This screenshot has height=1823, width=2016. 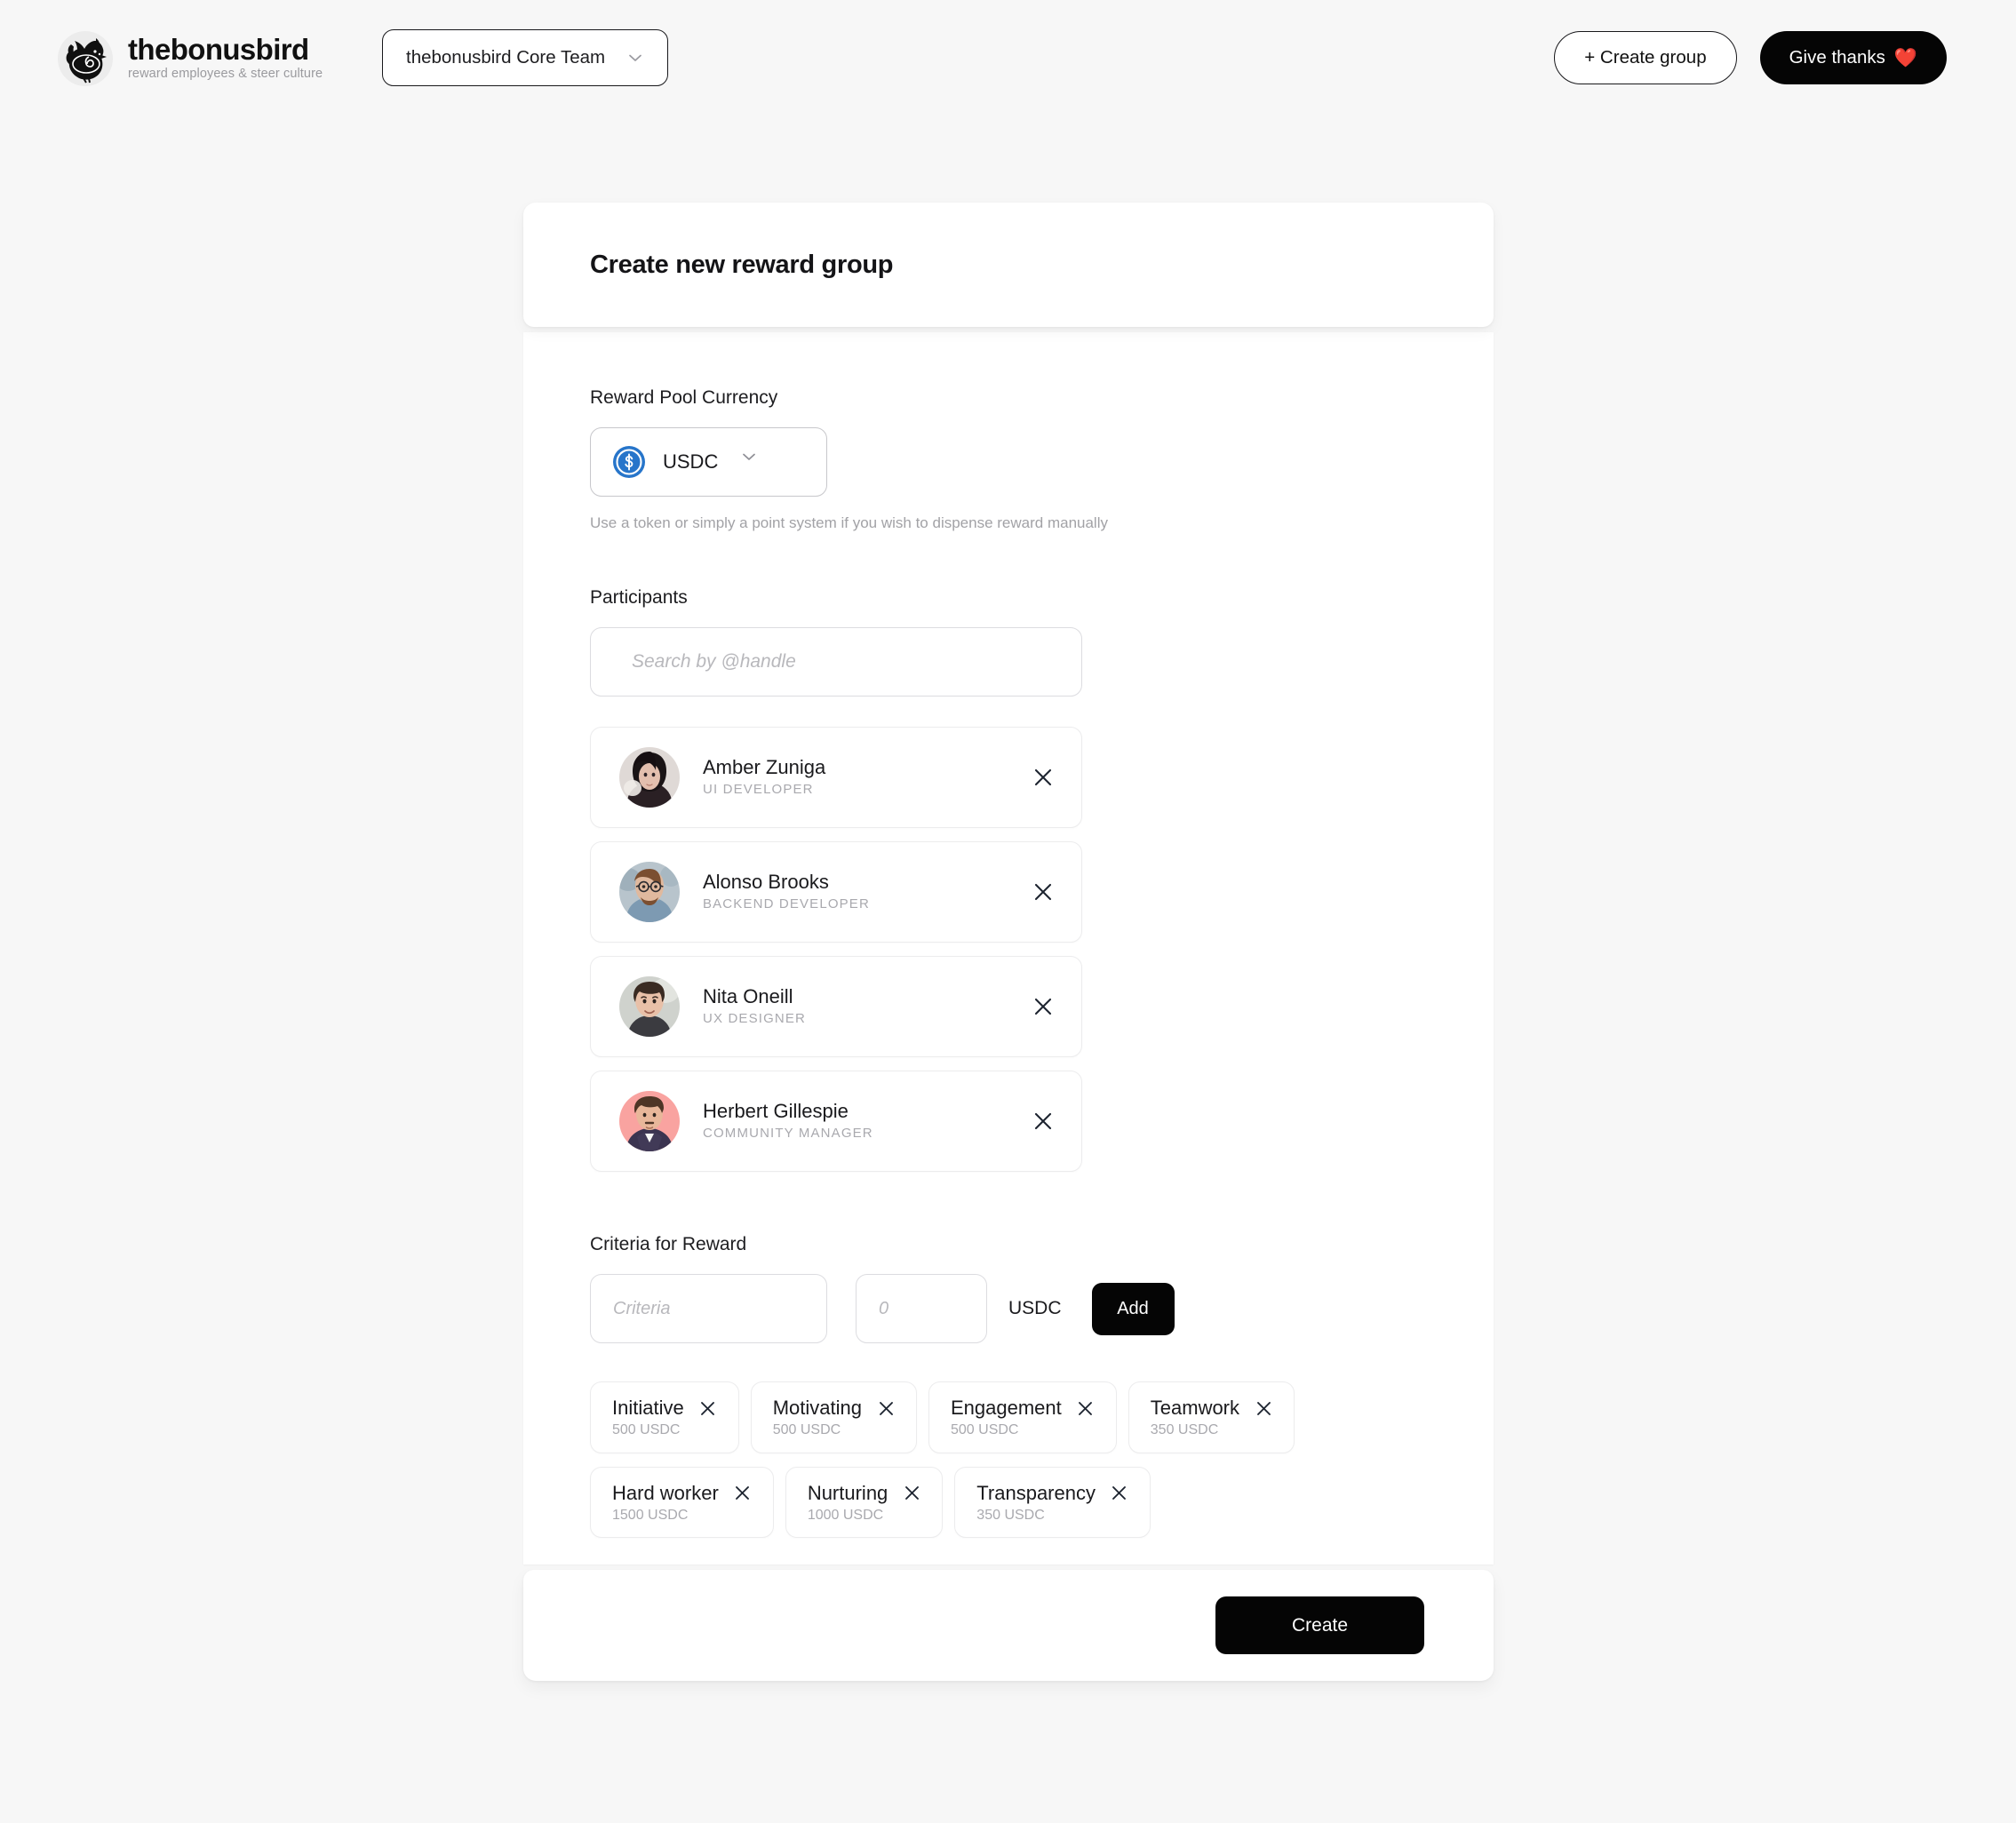 I want to click on brand-tagline: reward employees & steer culture, so click(x=226, y=74).